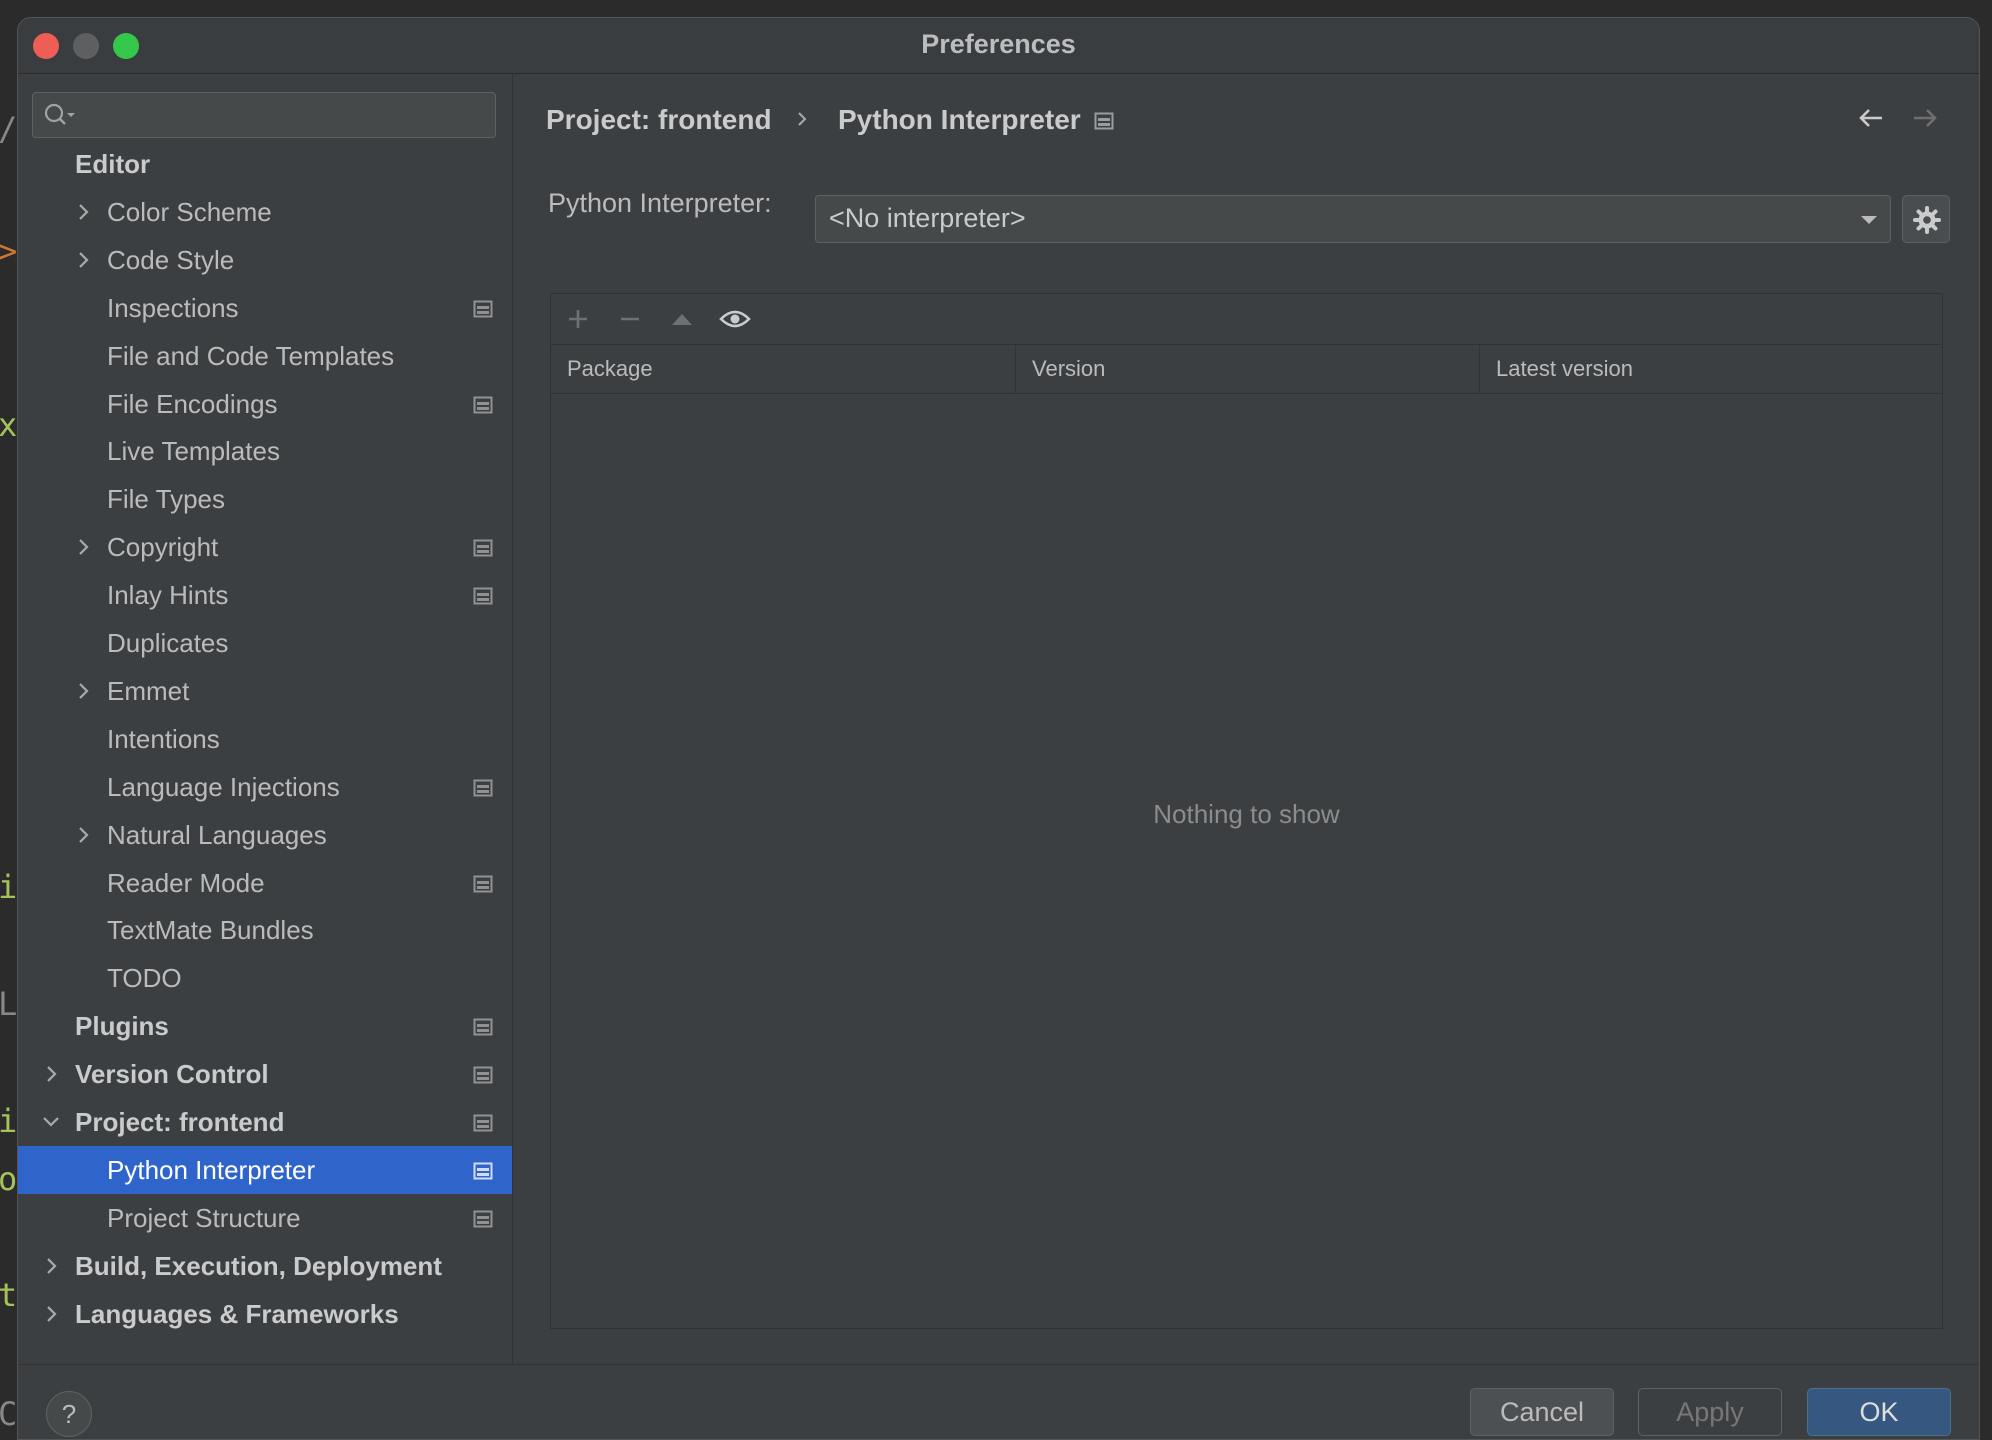 This screenshot has height=1440, width=1992. Describe the element at coordinates (682, 319) in the screenshot. I see `upgrade-package-icon` at that location.